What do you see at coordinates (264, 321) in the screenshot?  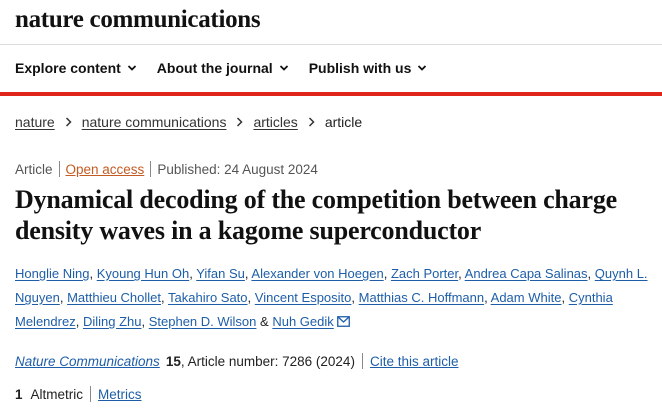 I see `author-ampersand: &` at bounding box center [264, 321].